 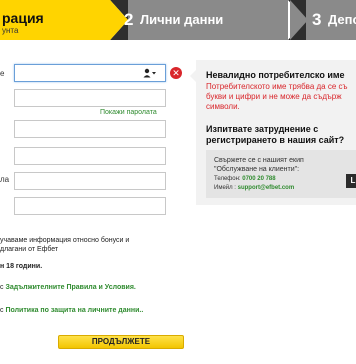 What do you see at coordinates (342, 19) in the screenshot?
I see `step-3-label: Депо` at bounding box center [342, 19].